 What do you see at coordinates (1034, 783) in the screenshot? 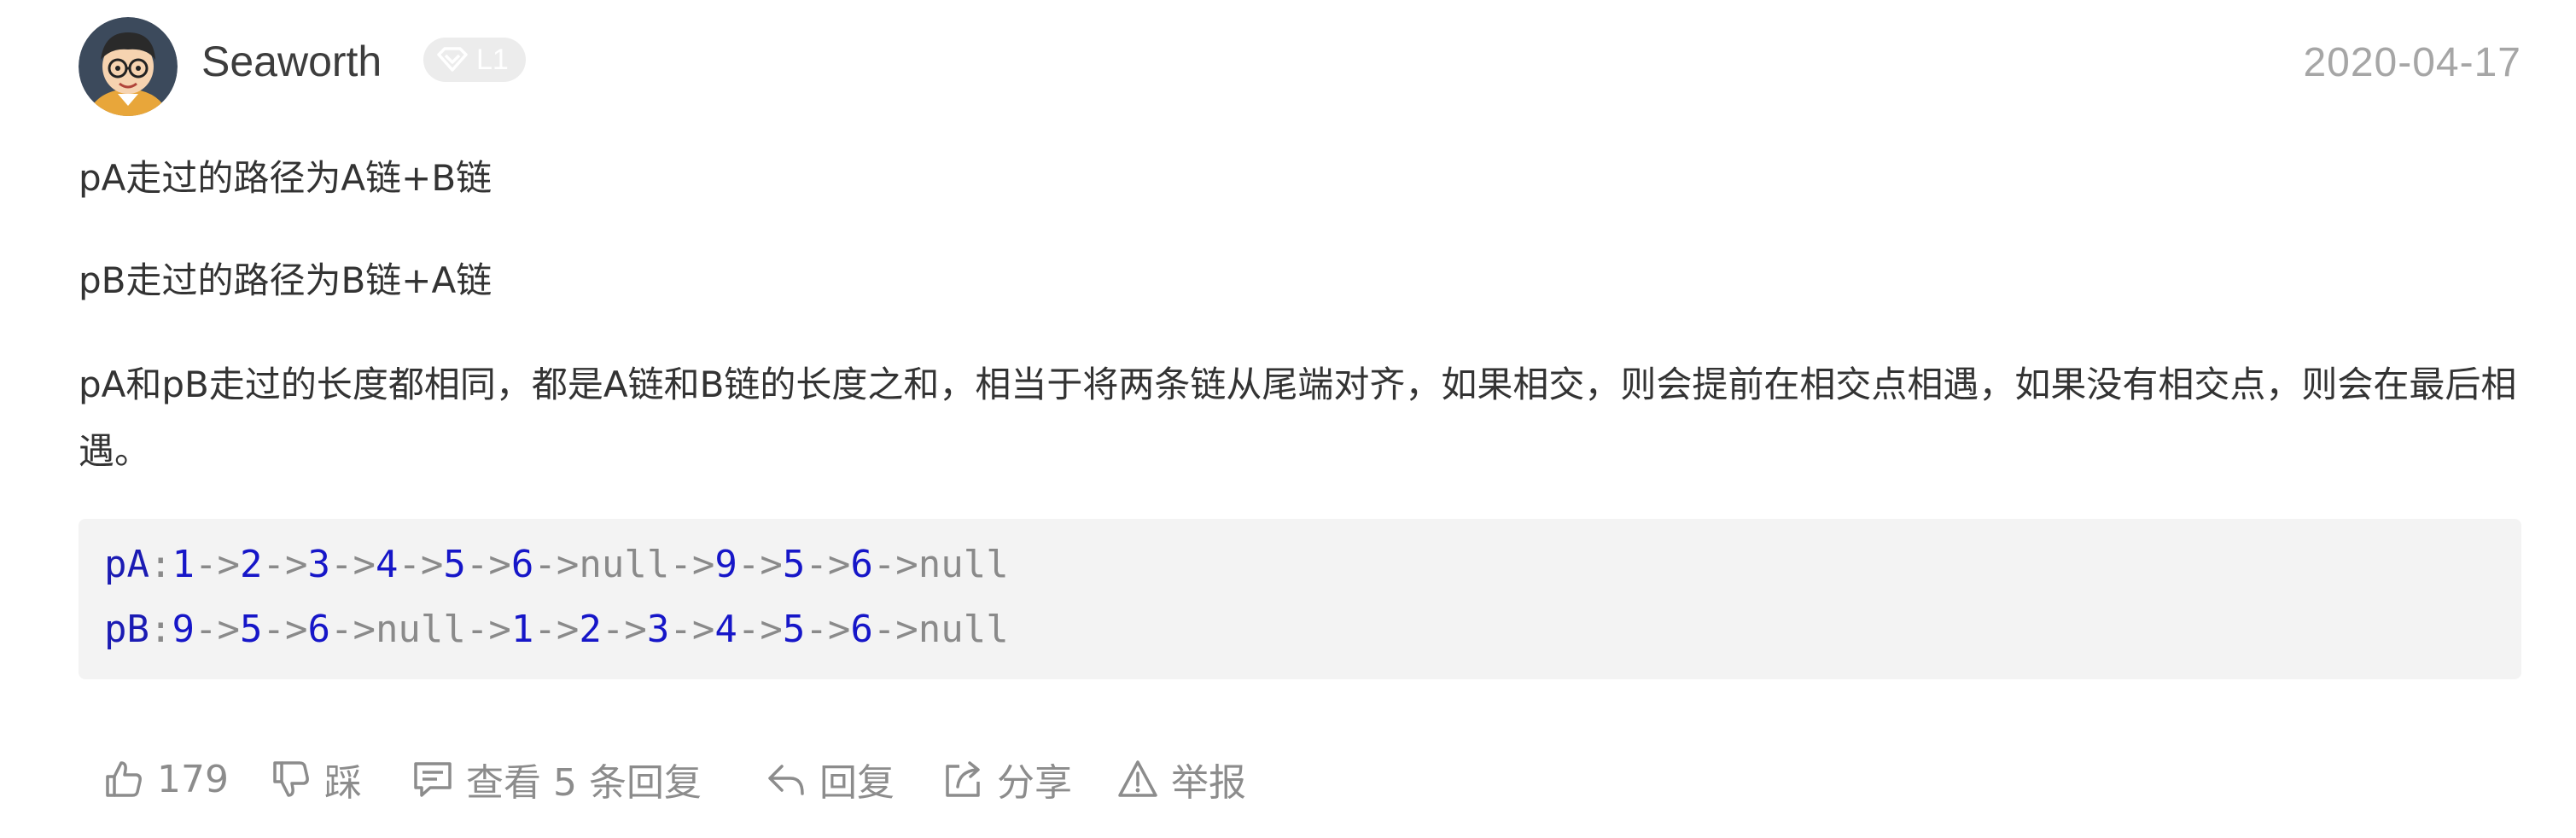
I see `share-label: 分享` at bounding box center [1034, 783].